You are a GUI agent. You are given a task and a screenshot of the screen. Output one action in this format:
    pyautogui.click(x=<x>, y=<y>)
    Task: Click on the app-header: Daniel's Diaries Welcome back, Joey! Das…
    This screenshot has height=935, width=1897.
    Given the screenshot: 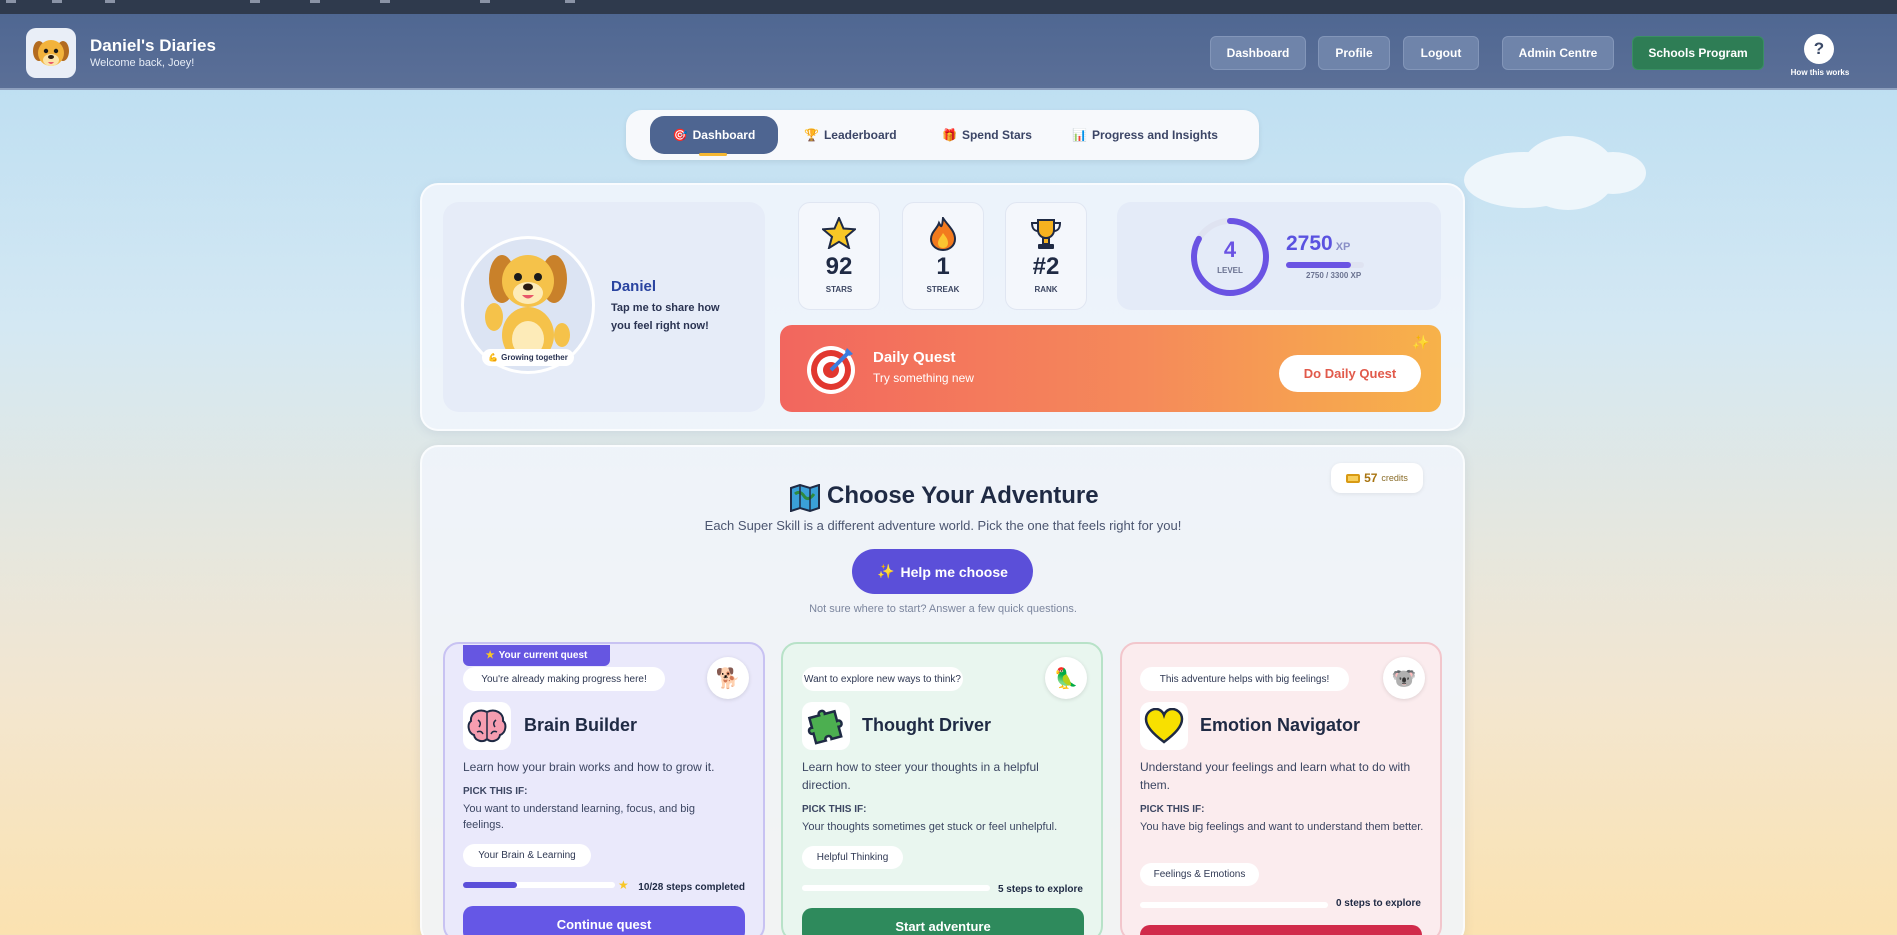 What is the action you would take?
    pyautogui.click(x=948, y=52)
    